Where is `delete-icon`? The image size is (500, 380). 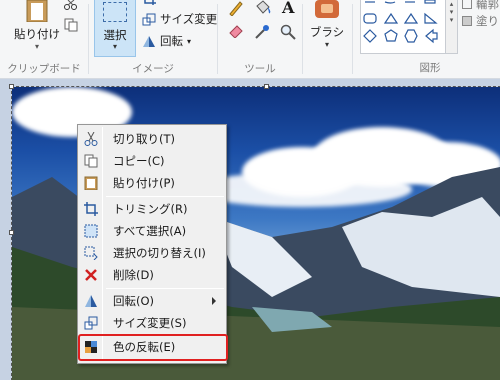
delete-icon is located at coordinates (91, 275).